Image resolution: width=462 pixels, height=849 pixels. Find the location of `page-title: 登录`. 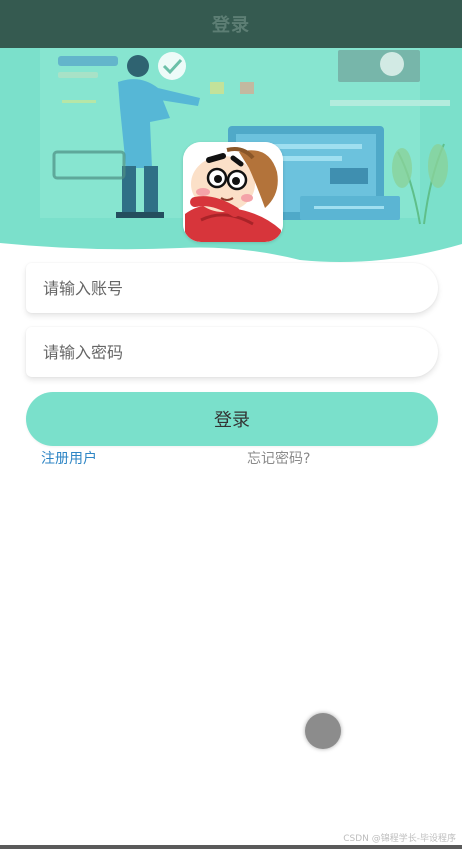

page-title: 登录 is located at coordinates (231, 25).